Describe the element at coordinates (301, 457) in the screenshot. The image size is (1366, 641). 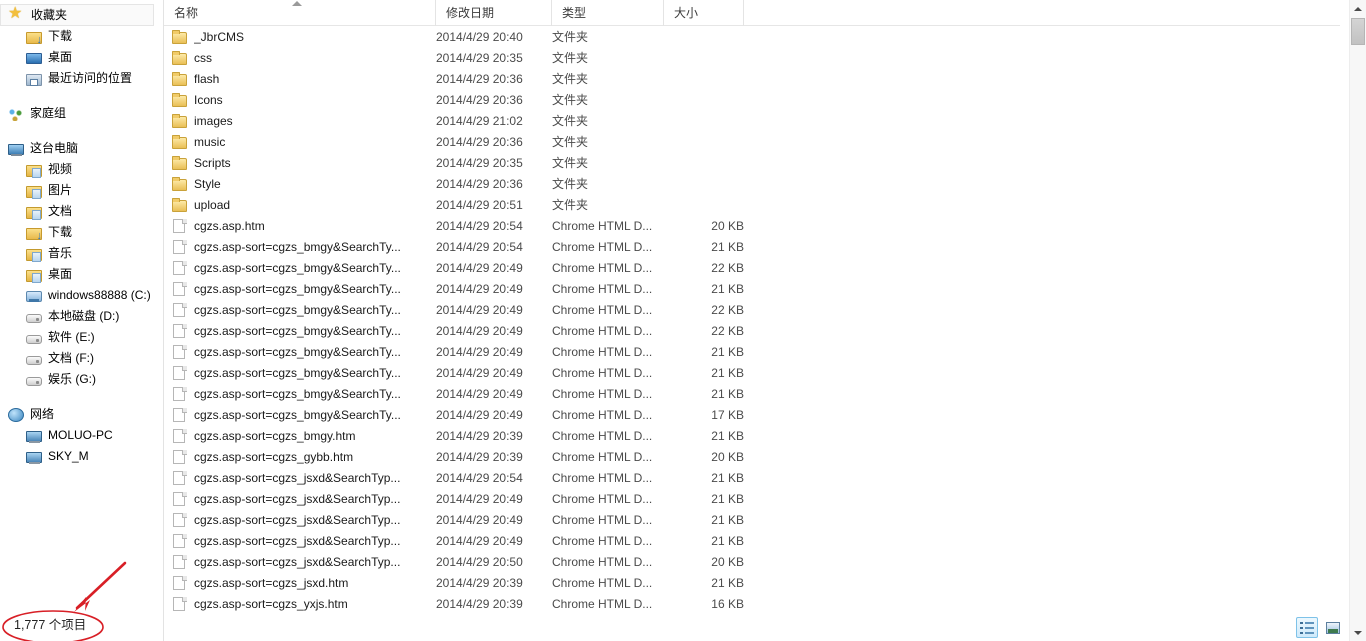
I see `cell-name: cgzs.asp-sort=cgzs_gybb.htm` at that location.